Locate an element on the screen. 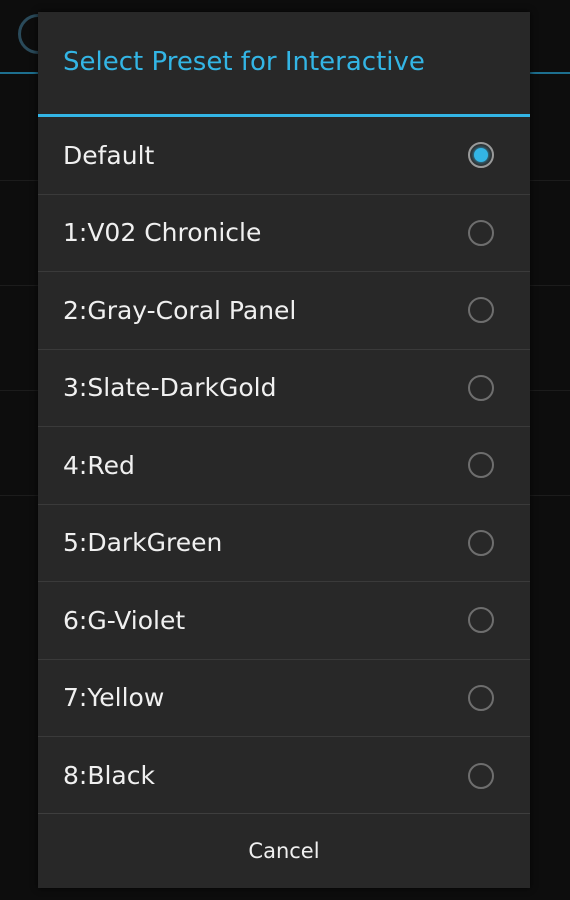 This screenshot has width=570, height=900. preset-item-8: 8:Black is located at coordinates (284, 775).